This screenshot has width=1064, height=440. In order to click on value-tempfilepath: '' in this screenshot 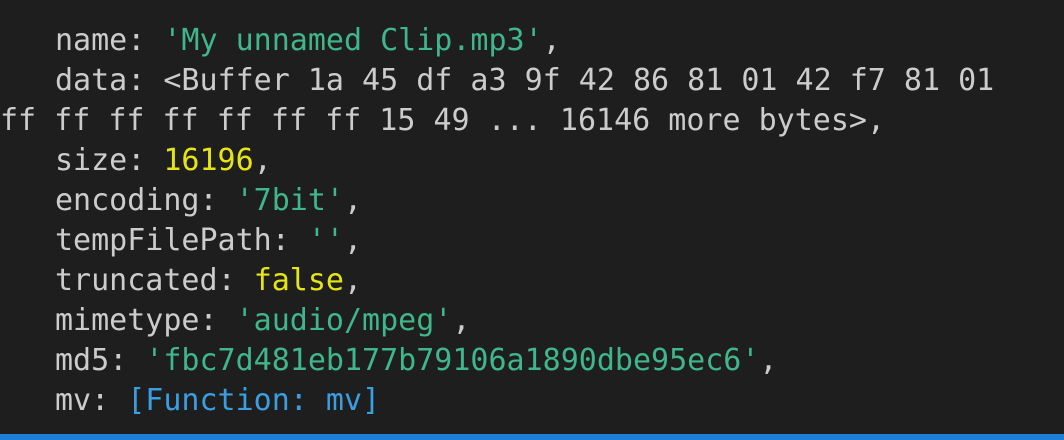, I will do `click(325, 240)`.